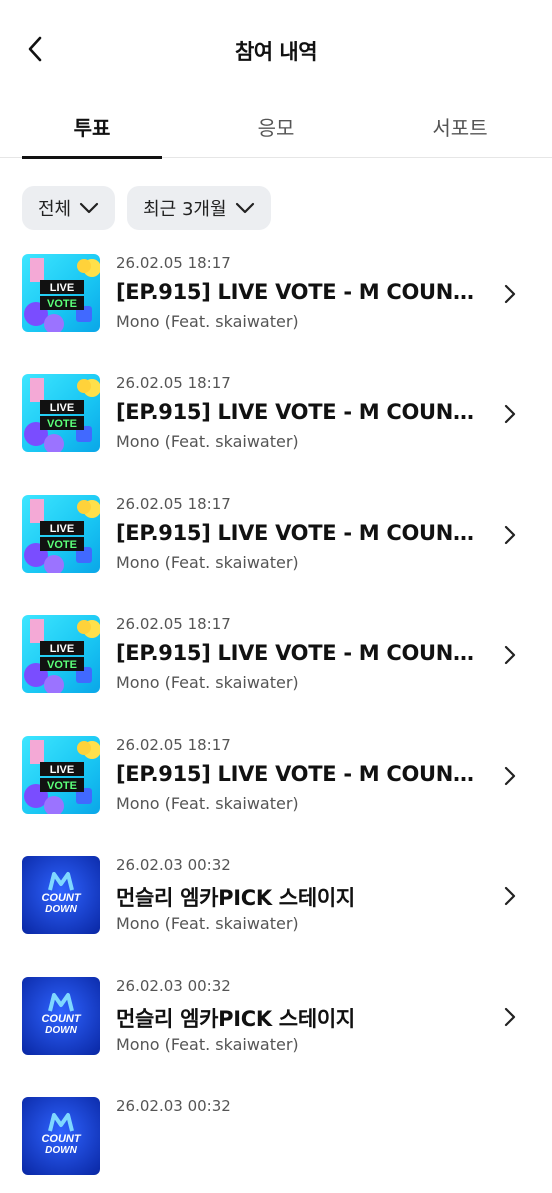  I want to click on page-title: 참여 내역, so click(276, 52).